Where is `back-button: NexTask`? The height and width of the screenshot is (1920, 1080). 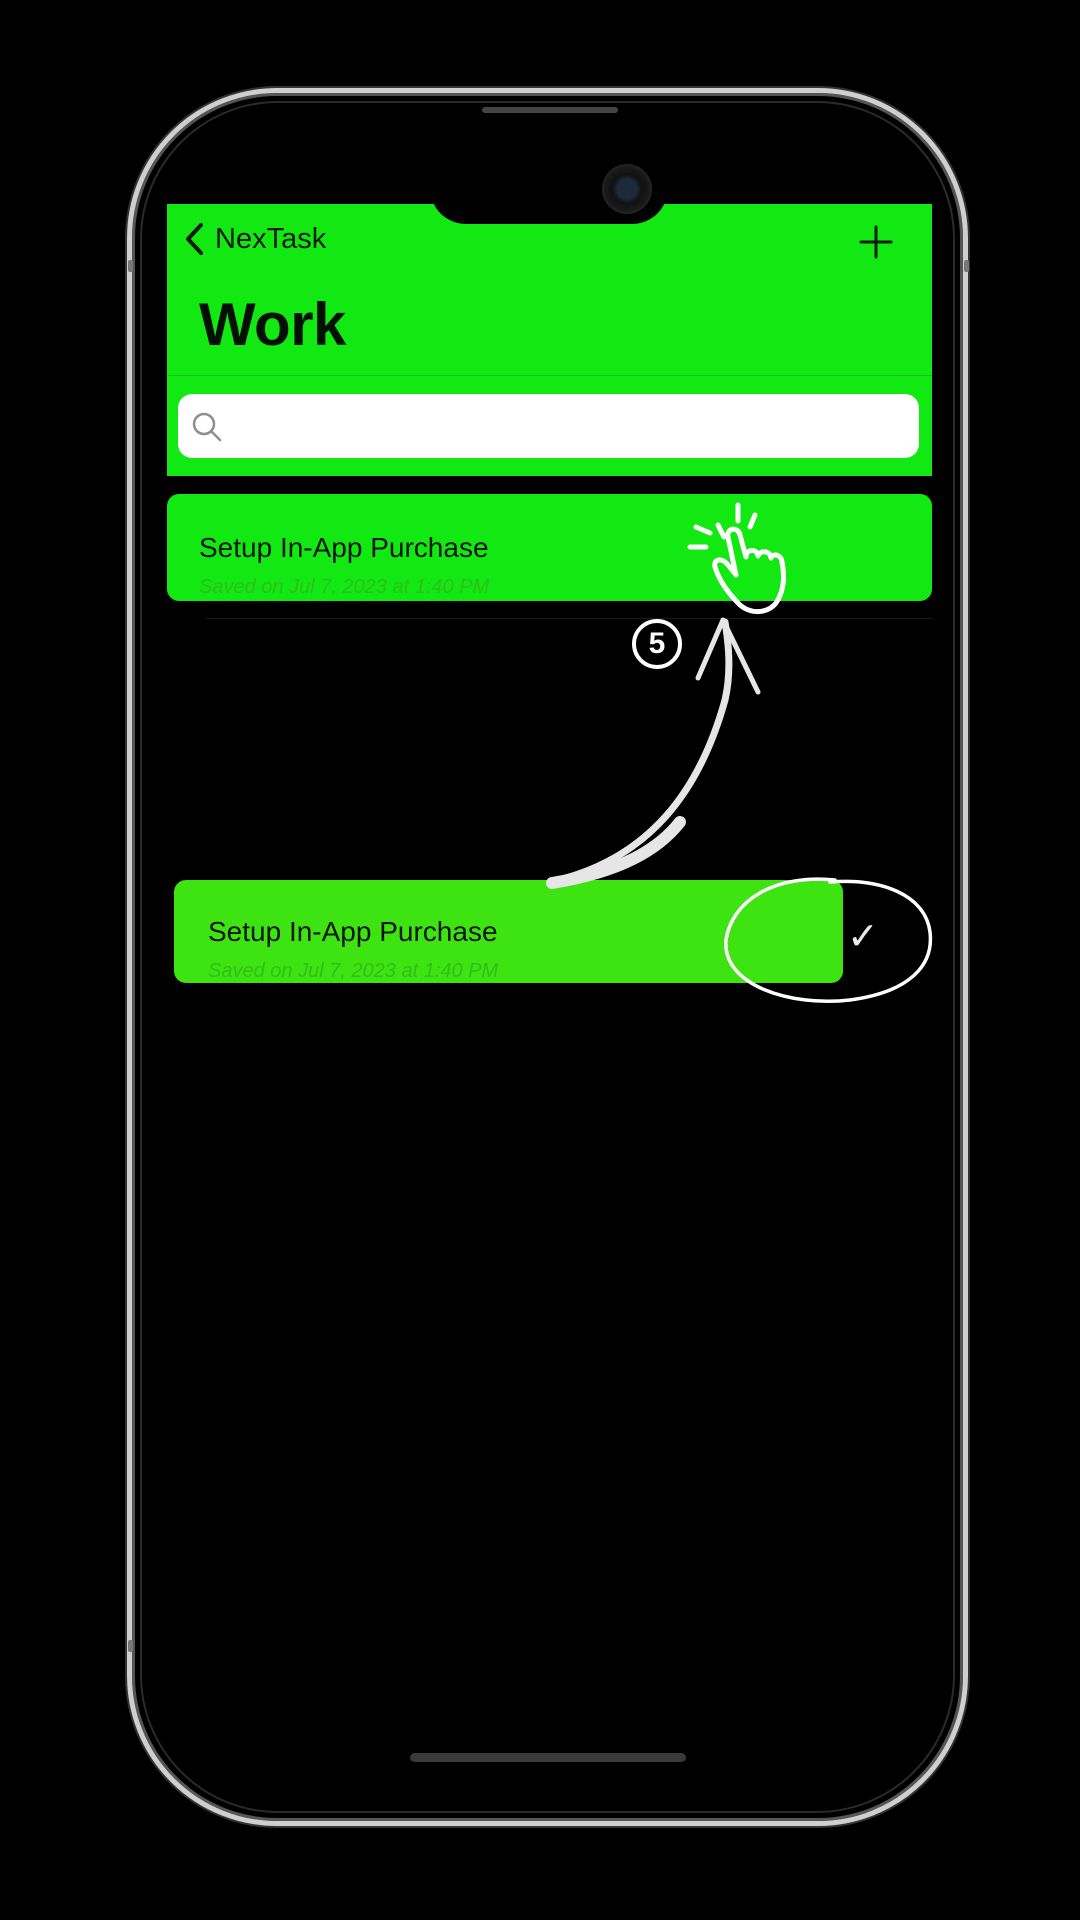 back-button: NexTask is located at coordinates (254, 239).